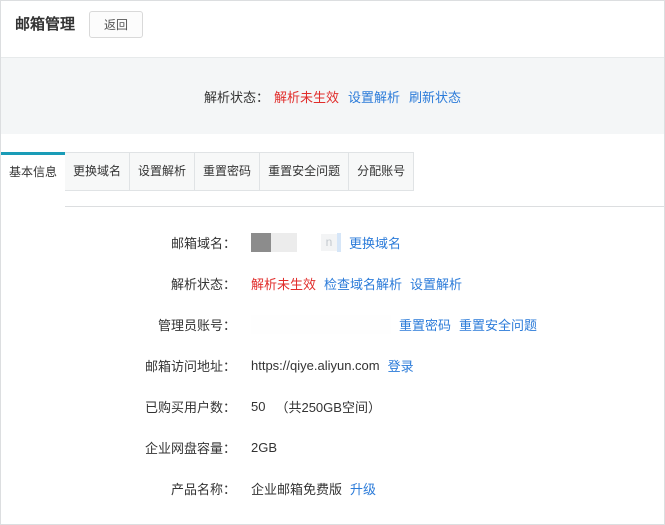 The width and height of the screenshot is (665, 525). Describe the element at coordinates (203, 489) in the screenshot. I see `row-label: 产品名称：` at that location.